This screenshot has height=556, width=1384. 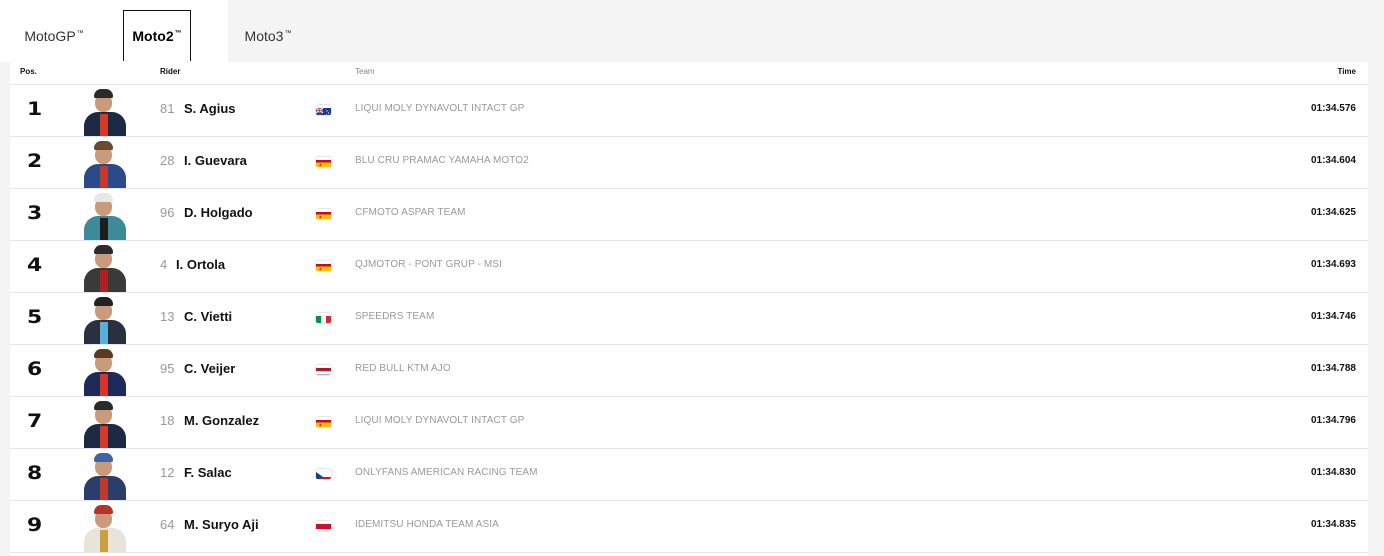 What do you see at coordinates (35, 525) in the screenshot?
I see `position: 9` at bounding box center [35, 525].